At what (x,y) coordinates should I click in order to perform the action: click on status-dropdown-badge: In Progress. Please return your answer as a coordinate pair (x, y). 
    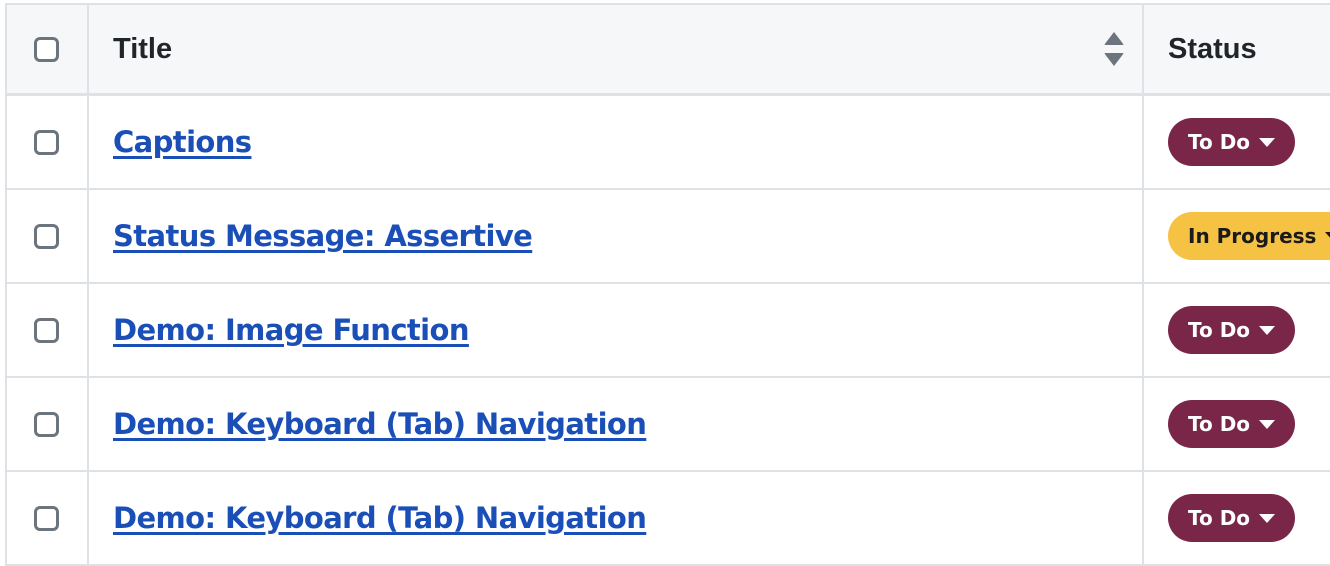
    Looking at the image, I should click on (1249, 236).